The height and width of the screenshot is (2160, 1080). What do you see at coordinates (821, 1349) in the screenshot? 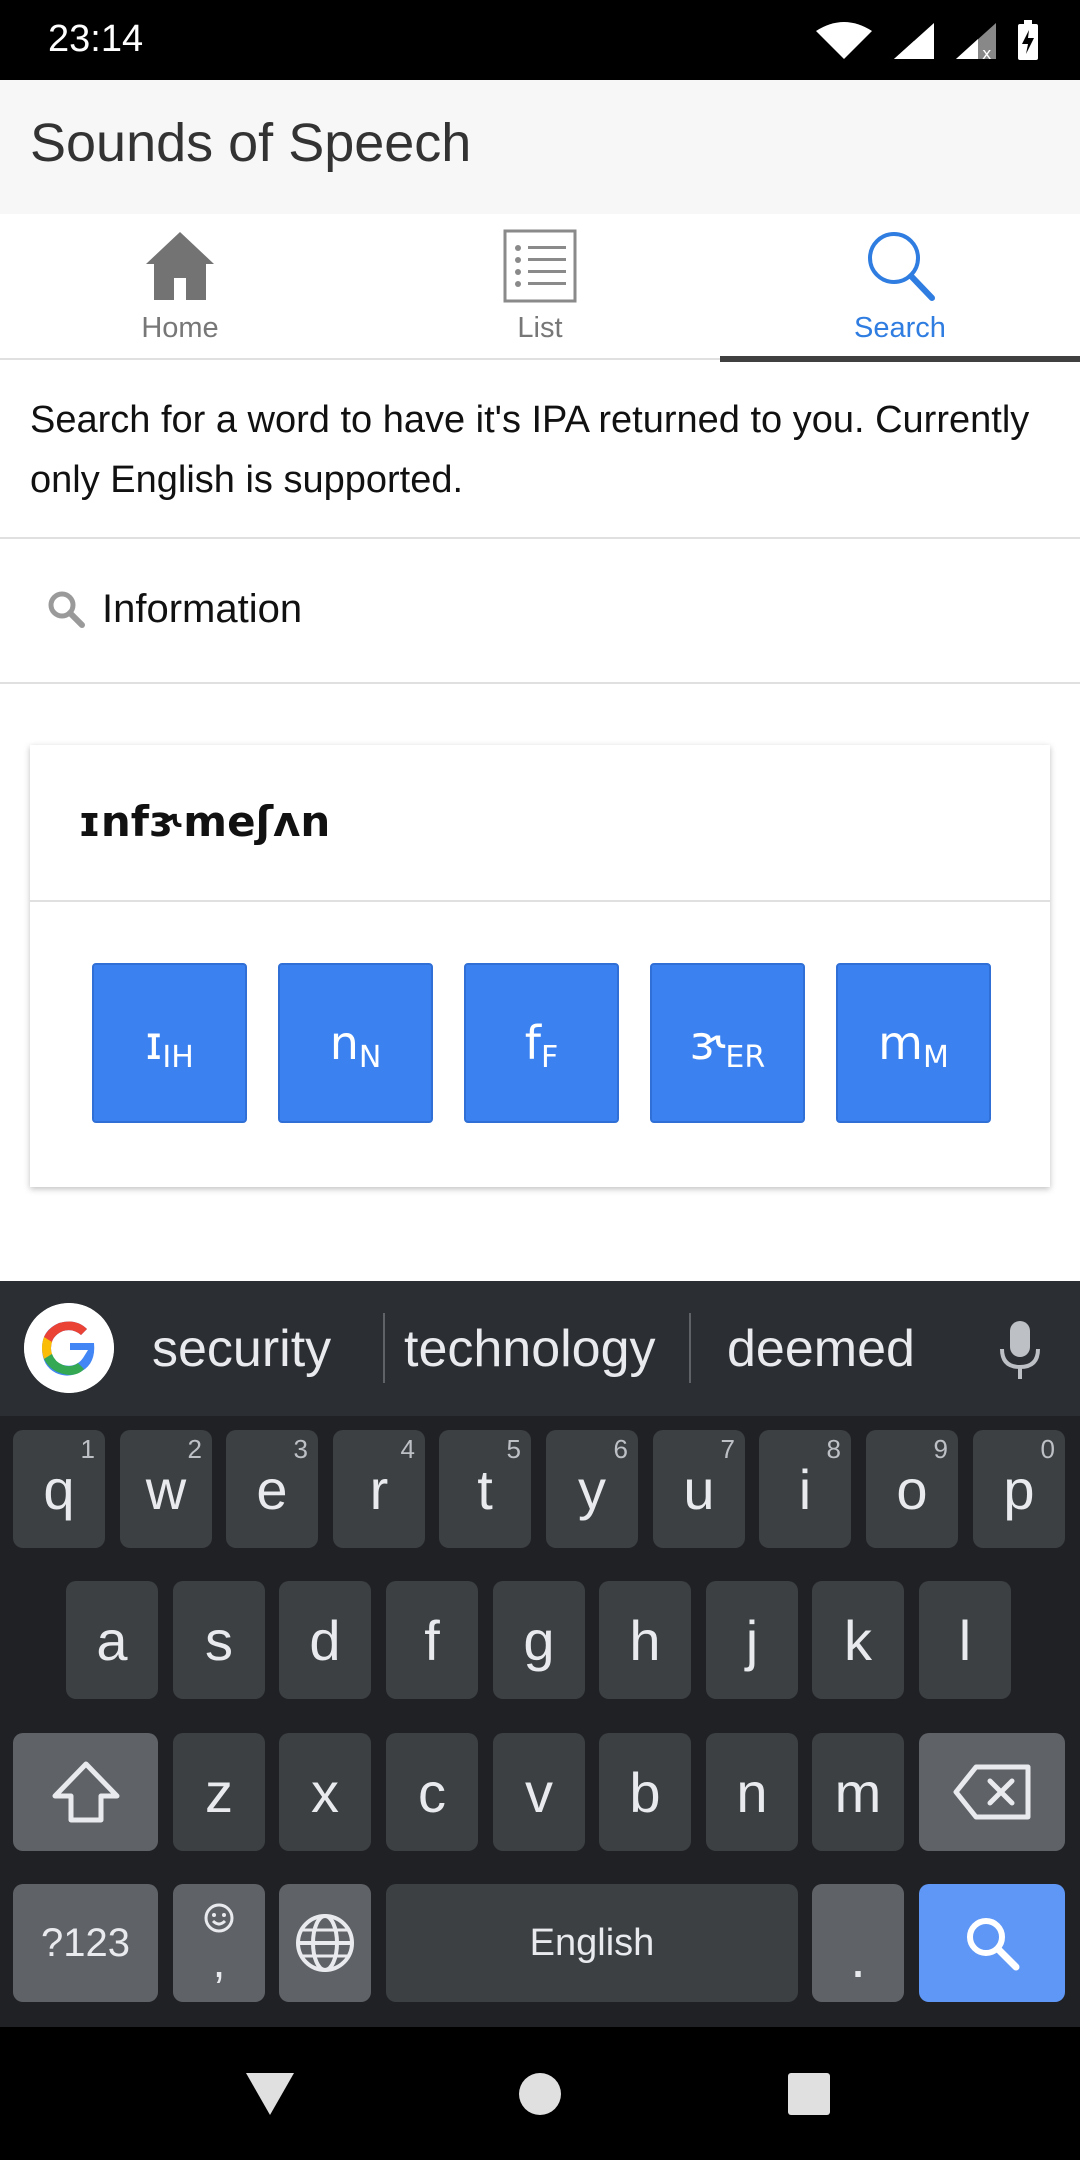
I see `suggestion-3: deemed` at bounding box center [821, 1349].